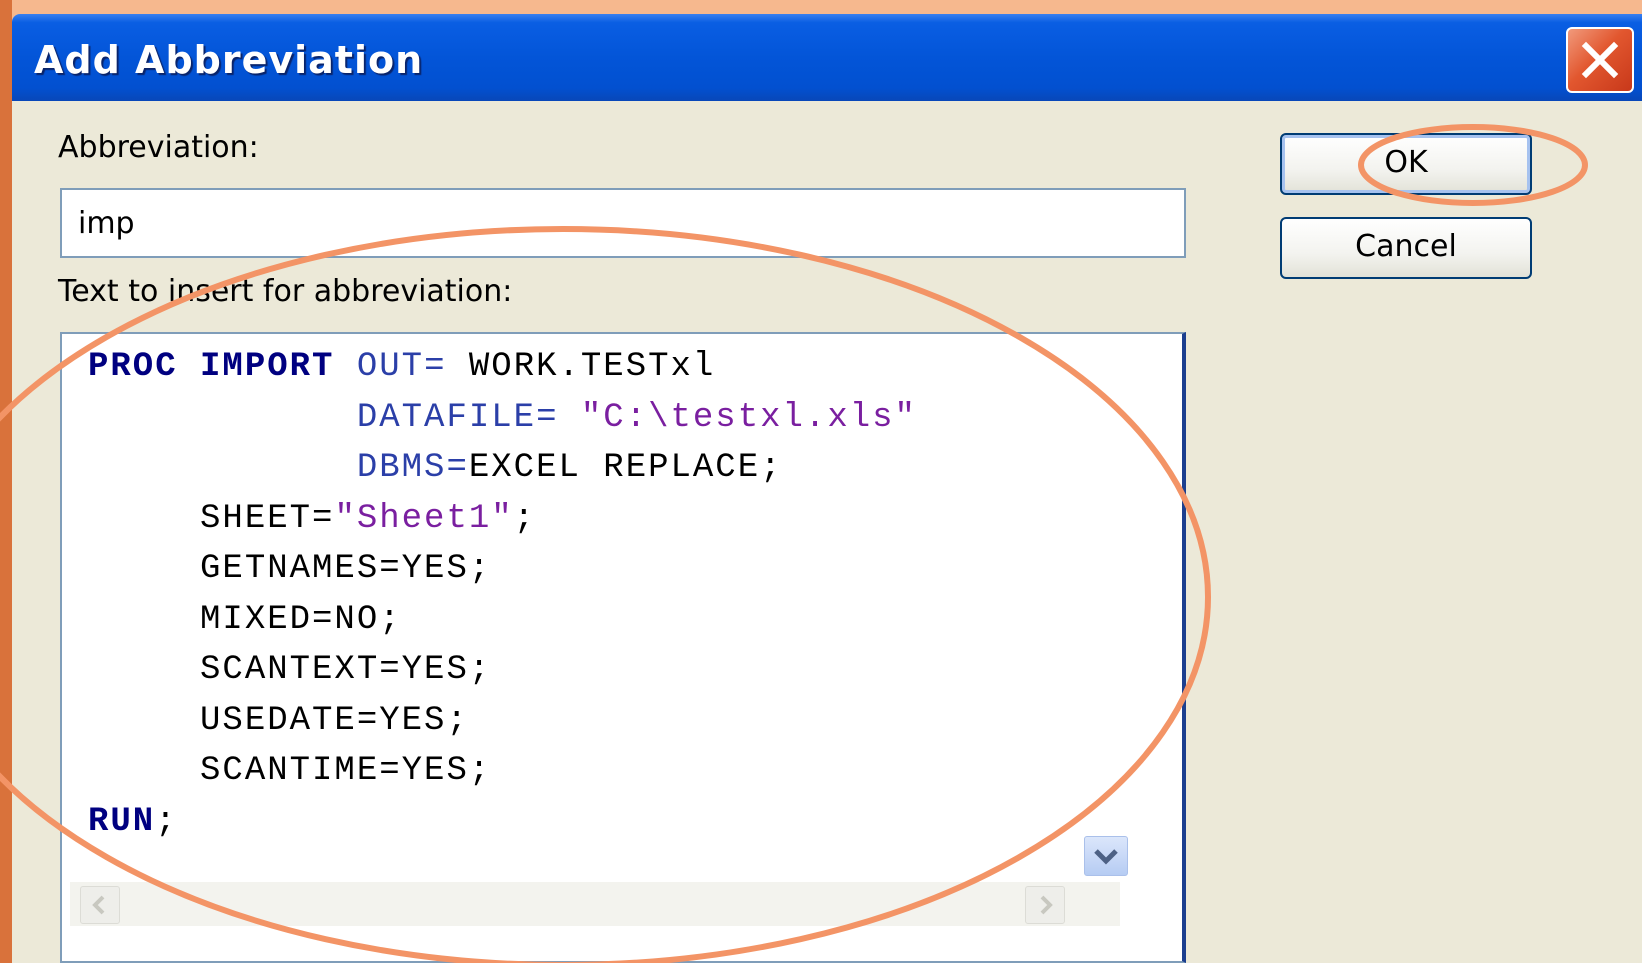 Image resolution: width=1642 pixels, height=963 pixels. I want to click on code-line: DBMS=EXCEL REPLACE;, so click(502, 468).